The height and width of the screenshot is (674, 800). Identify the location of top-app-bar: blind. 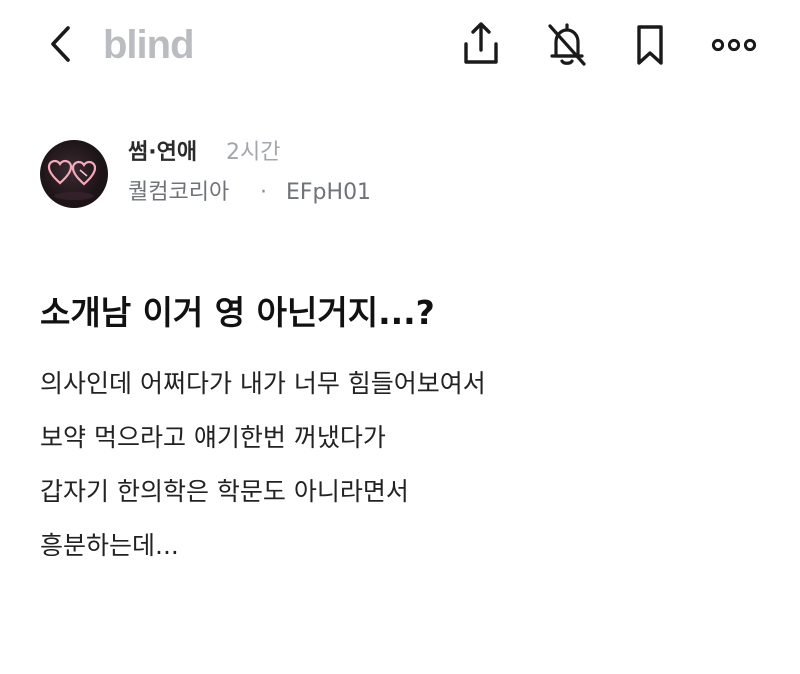
(400, 45).